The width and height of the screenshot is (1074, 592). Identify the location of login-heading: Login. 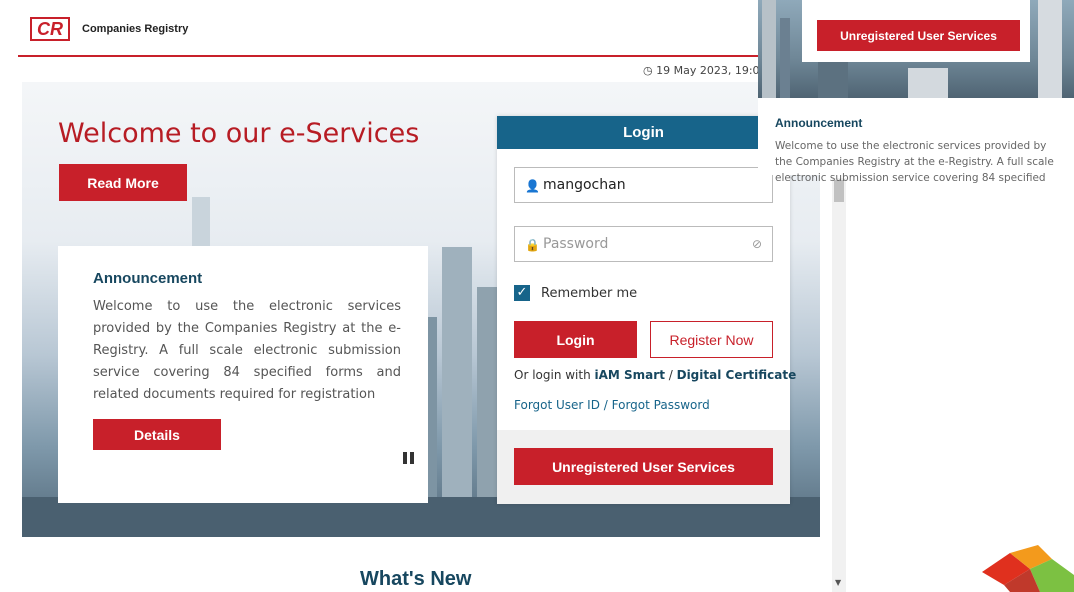
(643, 132).